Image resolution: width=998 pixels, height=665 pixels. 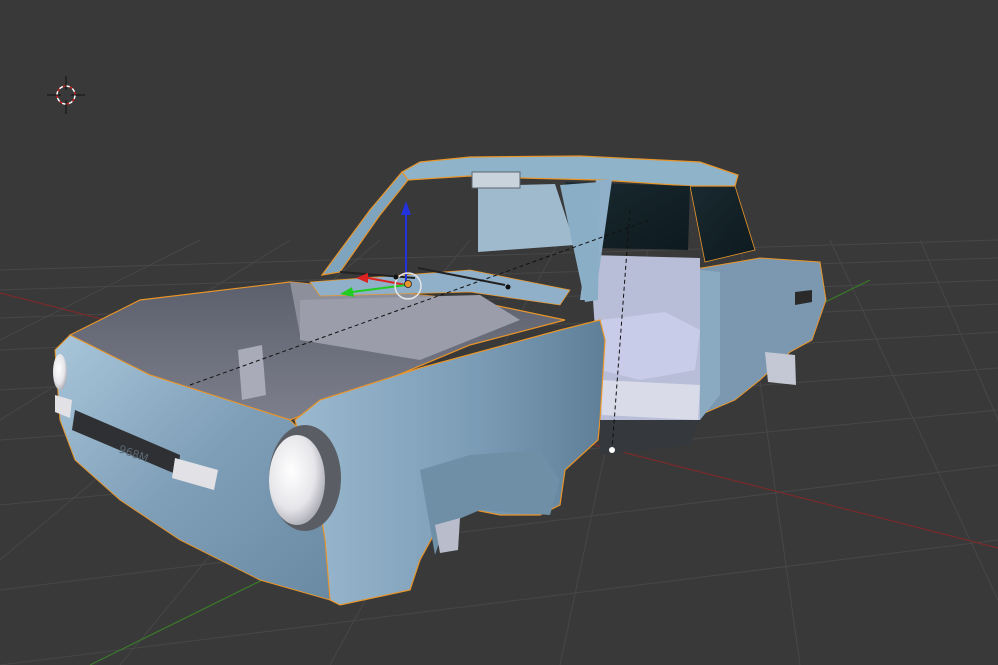 What do you see at coordinates (252, 372) in the screenshot?
I see `battery-box` at bounding box center [252, 372].